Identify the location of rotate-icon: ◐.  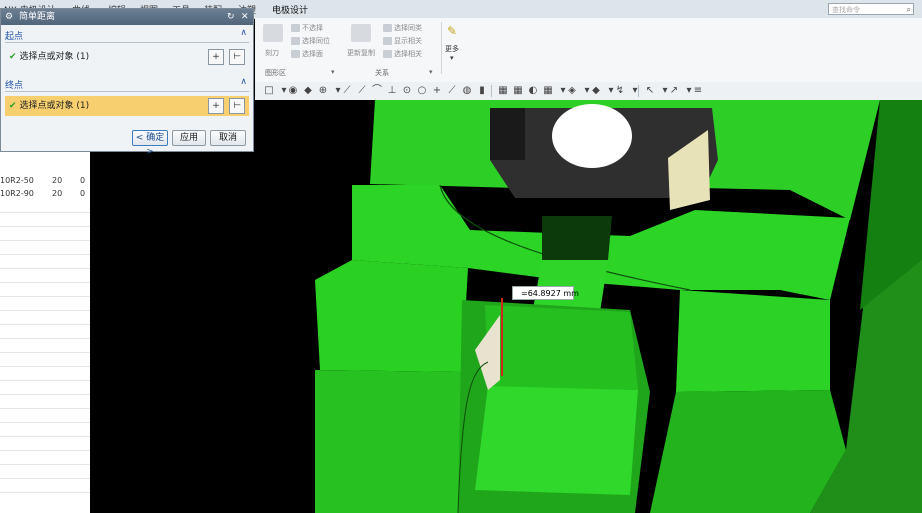
(533, 91).